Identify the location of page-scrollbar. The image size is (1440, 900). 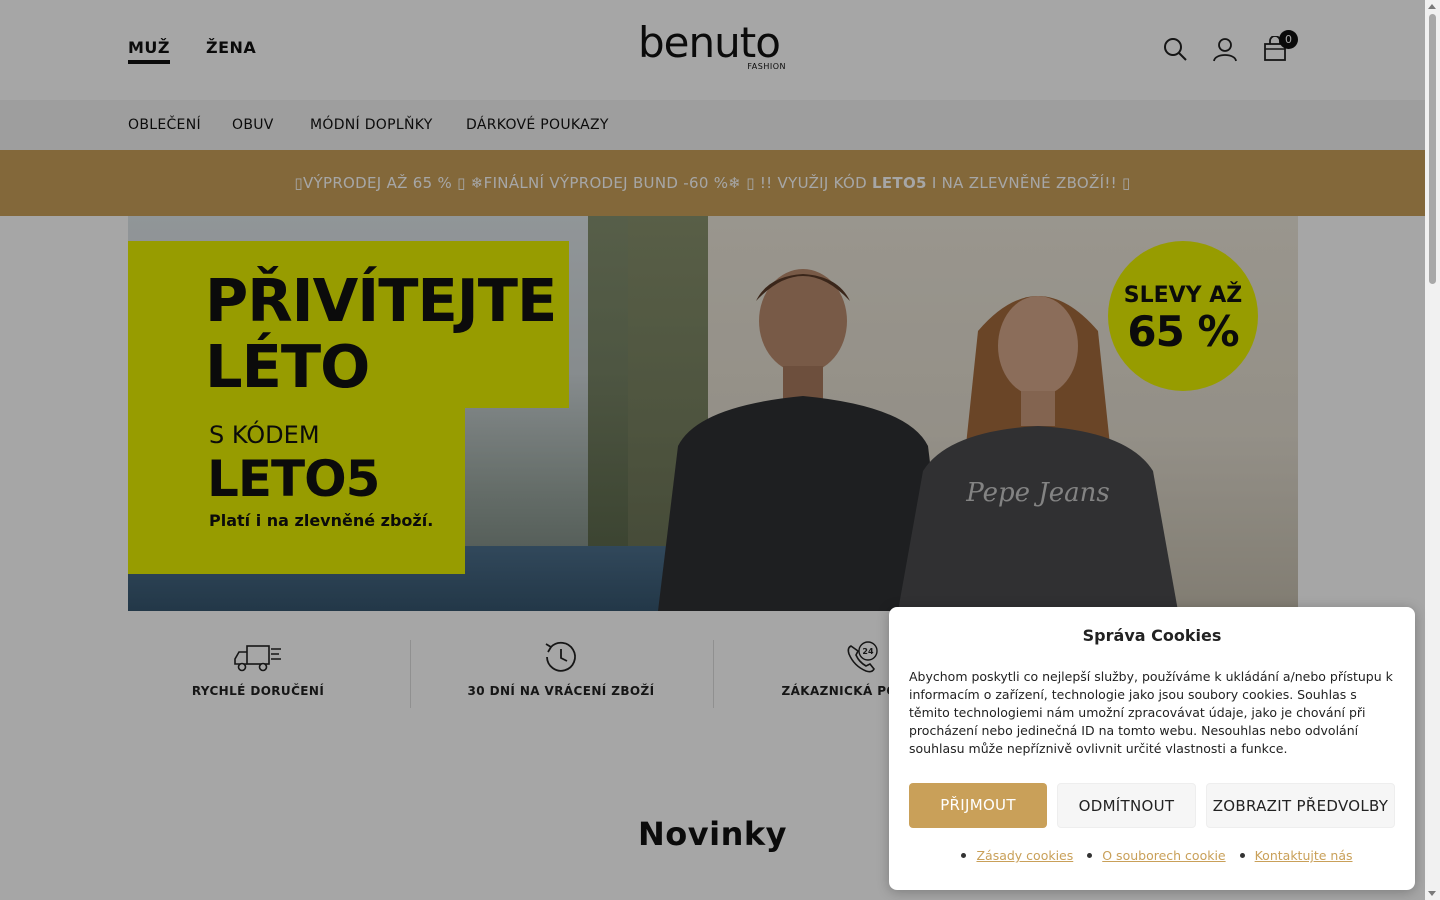
(1432, 450).